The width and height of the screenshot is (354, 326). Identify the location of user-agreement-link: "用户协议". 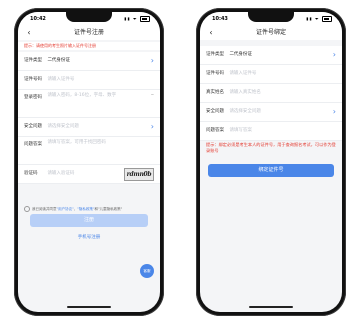
(65, 209).